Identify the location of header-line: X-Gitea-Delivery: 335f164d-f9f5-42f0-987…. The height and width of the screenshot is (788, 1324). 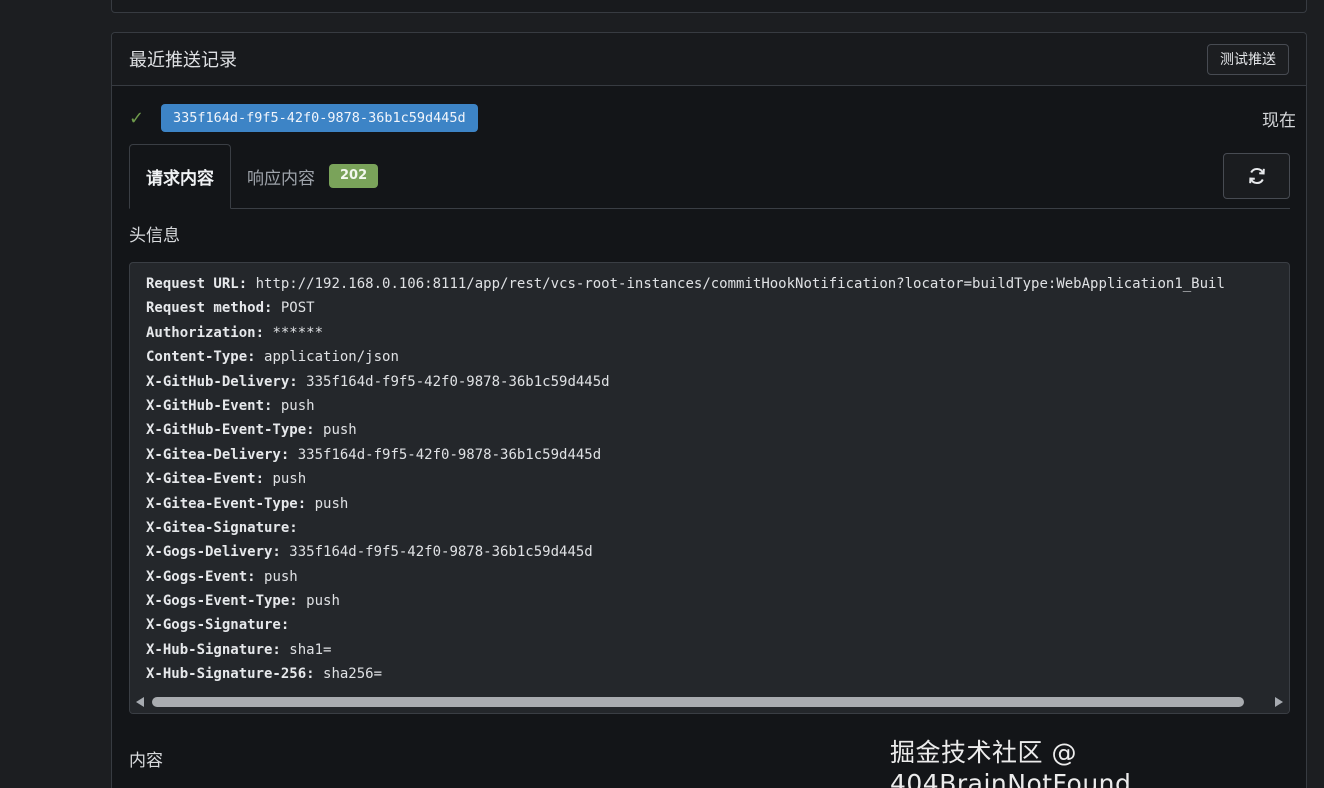
(717, 455).